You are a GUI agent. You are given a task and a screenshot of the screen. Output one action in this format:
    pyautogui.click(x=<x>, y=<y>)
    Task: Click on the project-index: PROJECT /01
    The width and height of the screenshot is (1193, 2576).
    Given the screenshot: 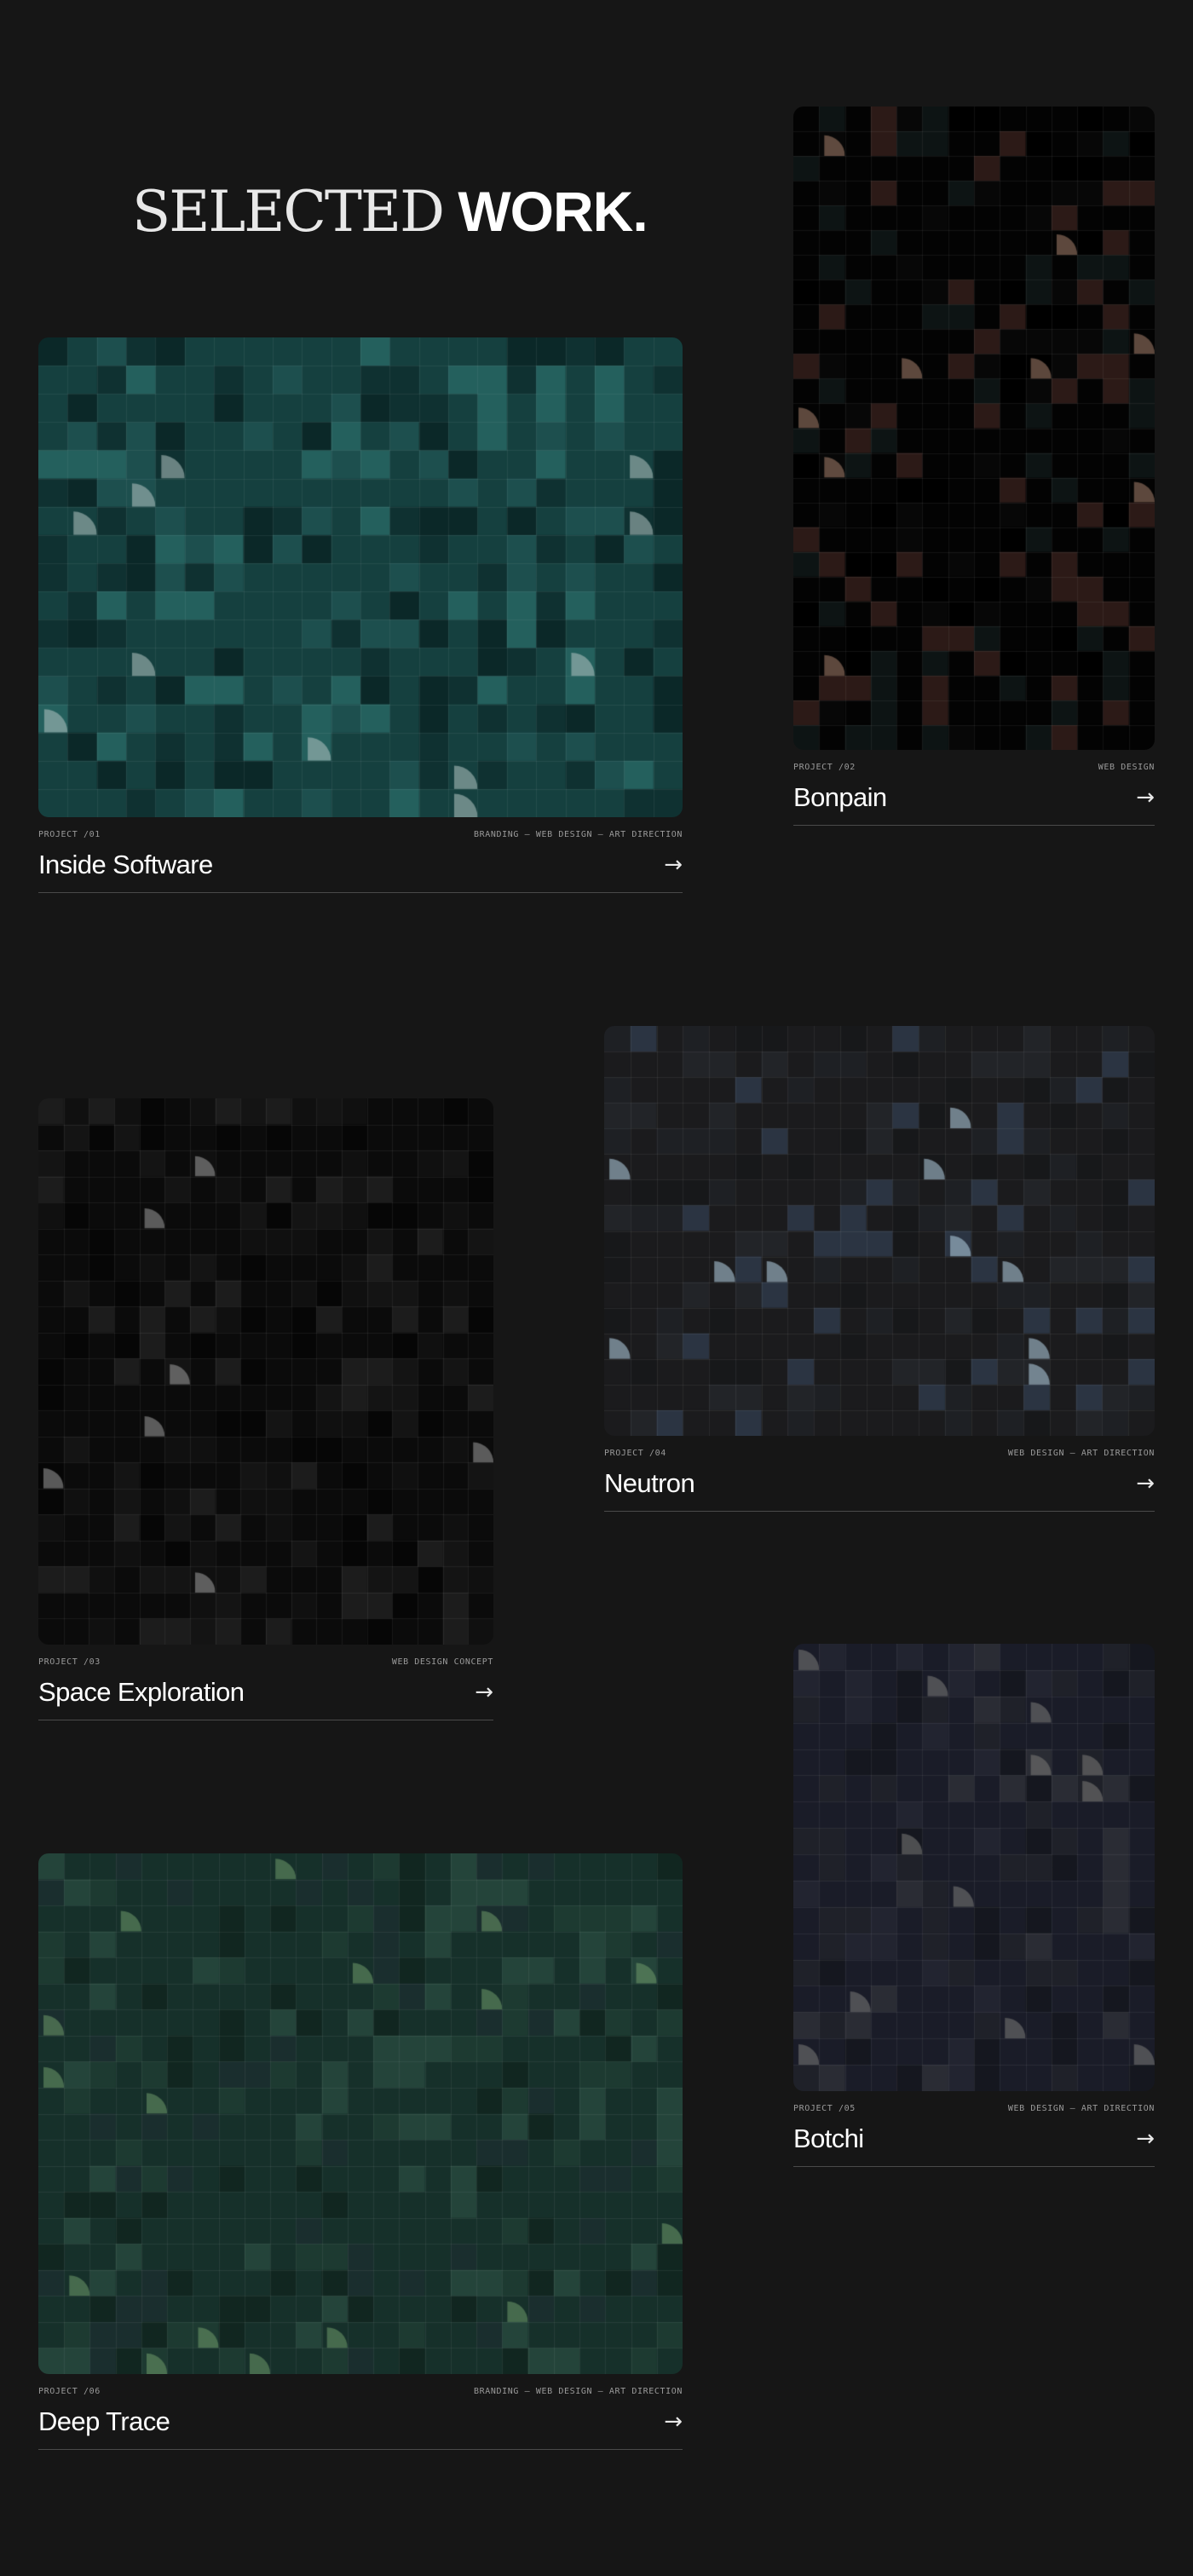 What is the action you would take?
    pyautogui.click(x=69, y=834)
    